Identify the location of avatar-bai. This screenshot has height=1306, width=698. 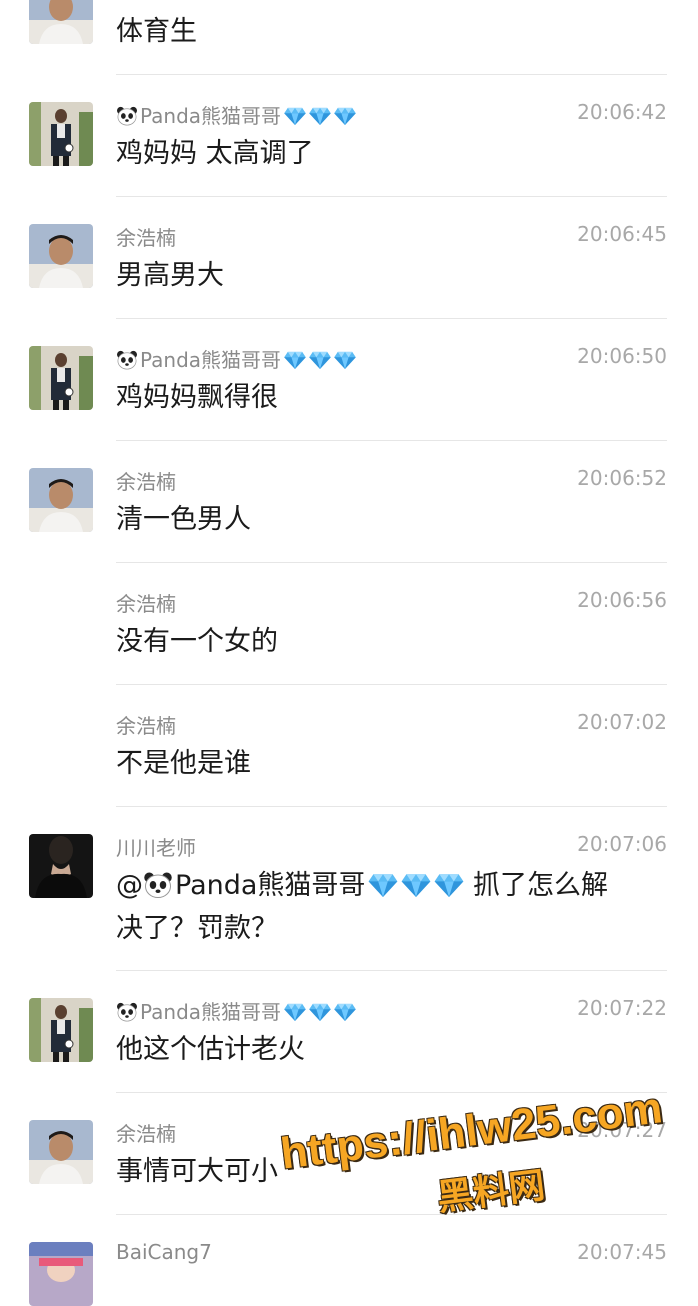
(61, 1274).